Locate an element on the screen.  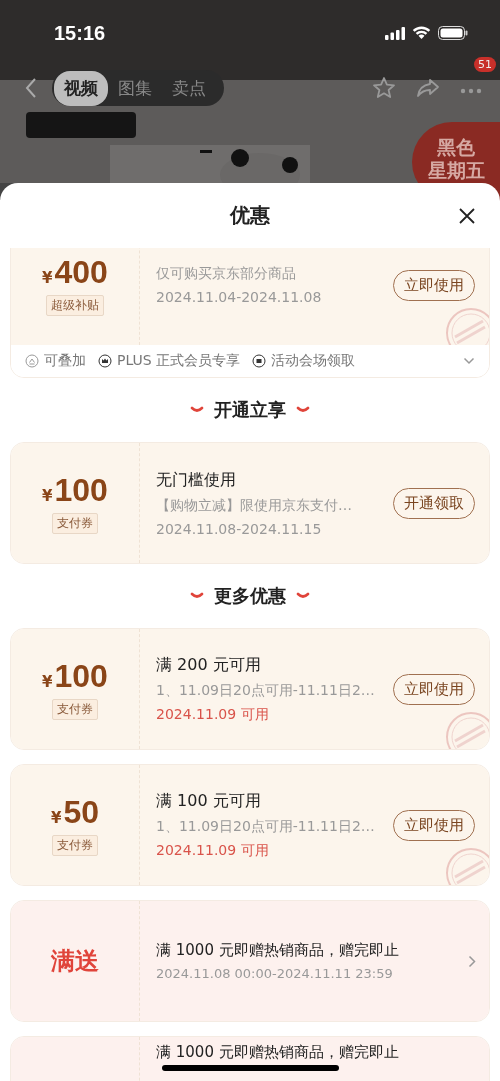
section-heading: 开通立享 is located at coordinates (250, 410).